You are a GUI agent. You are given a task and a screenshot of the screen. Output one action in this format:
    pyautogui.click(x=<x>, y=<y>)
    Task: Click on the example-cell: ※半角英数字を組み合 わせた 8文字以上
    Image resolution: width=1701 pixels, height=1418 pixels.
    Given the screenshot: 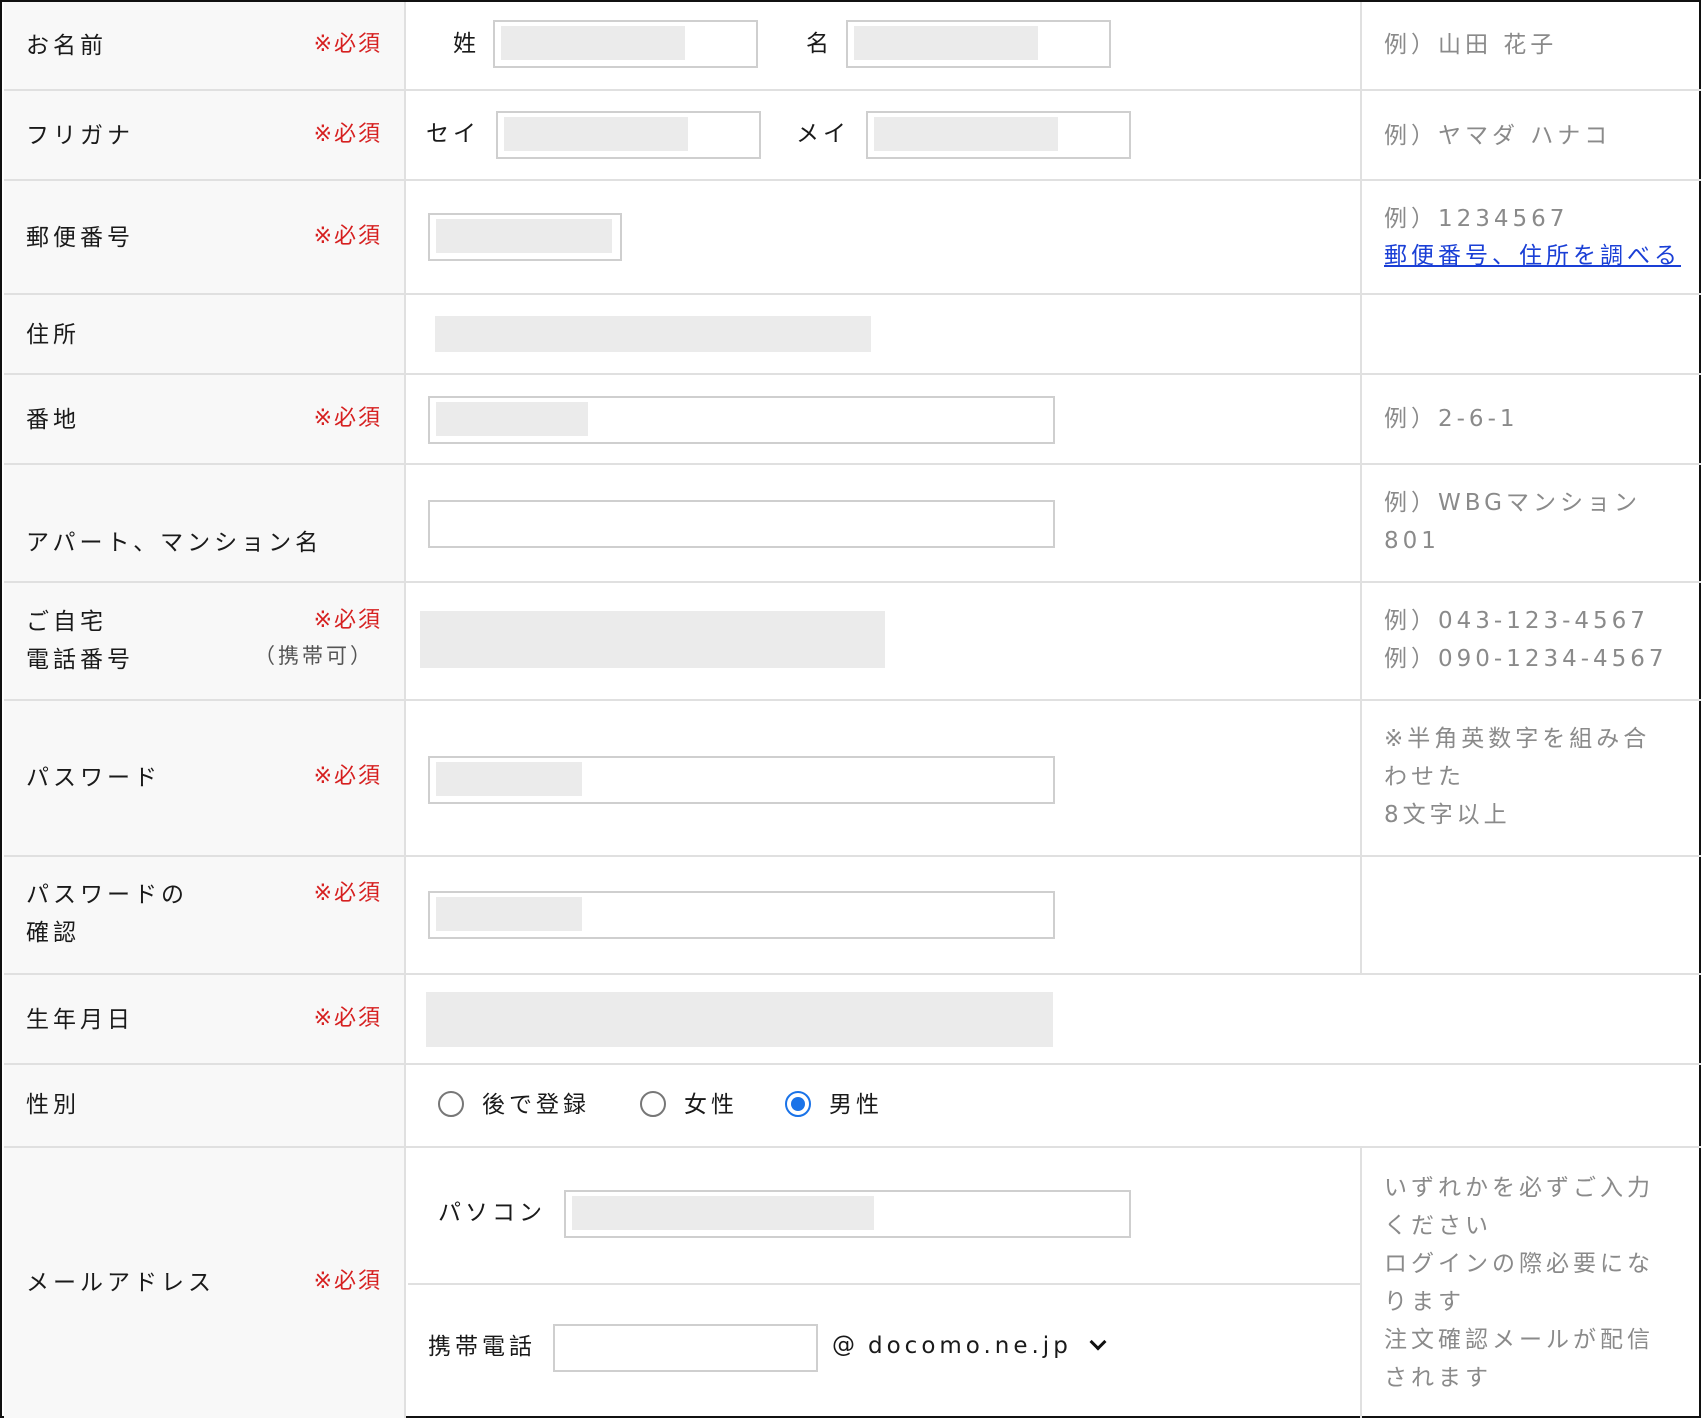 What is the action you would take?
    pyautogui.click(x=1530, y=778)
    